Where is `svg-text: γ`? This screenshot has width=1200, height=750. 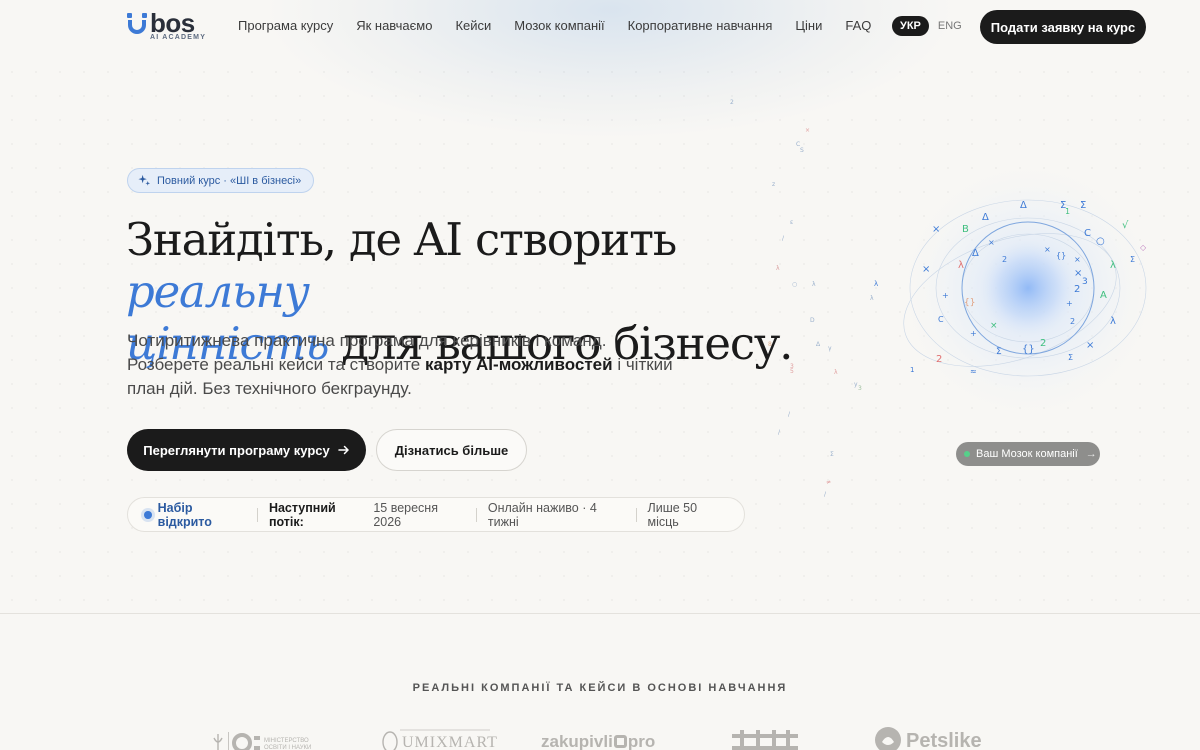 svg-text: γ is located at coordinates (830, 348).